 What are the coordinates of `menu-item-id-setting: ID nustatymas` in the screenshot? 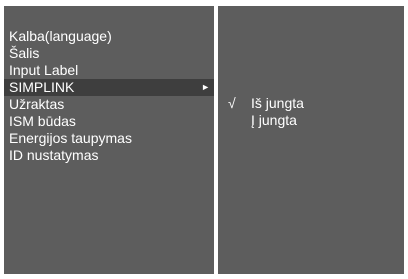 It's located at (109, 155).